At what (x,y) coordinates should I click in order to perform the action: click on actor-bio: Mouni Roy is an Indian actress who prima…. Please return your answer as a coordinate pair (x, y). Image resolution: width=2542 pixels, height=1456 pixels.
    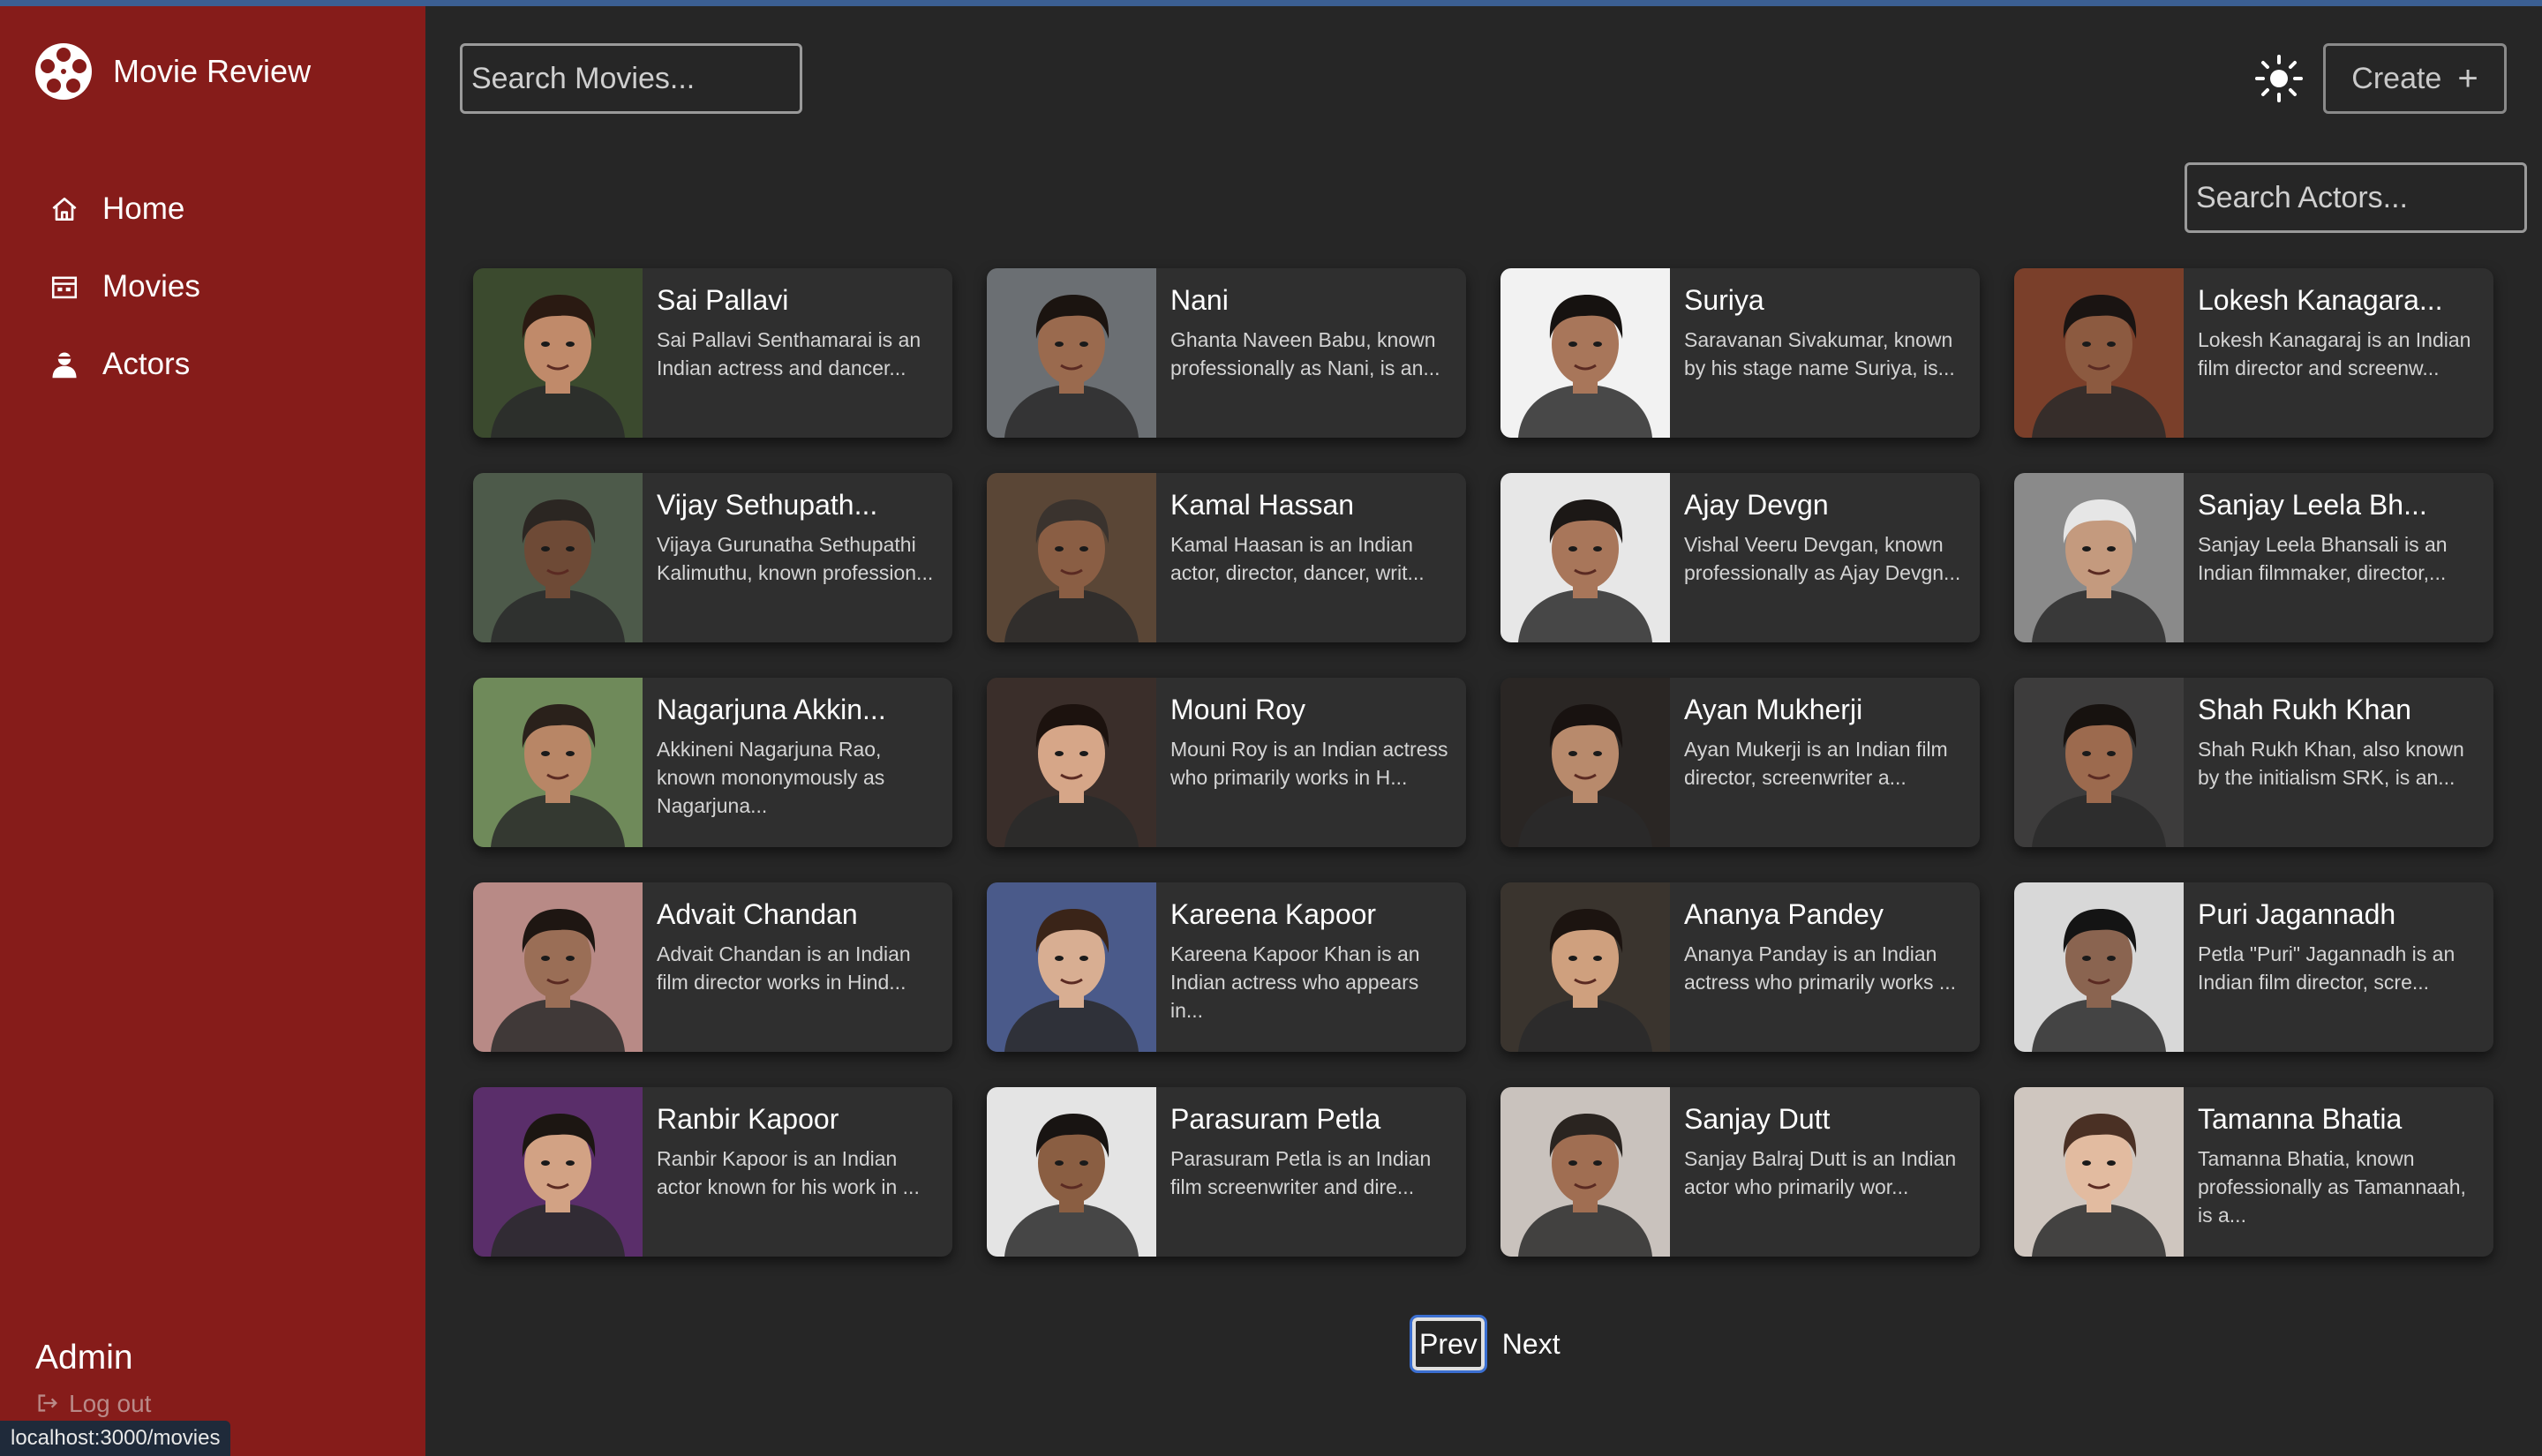
    Looking at the image, I should click on (1309, 763).